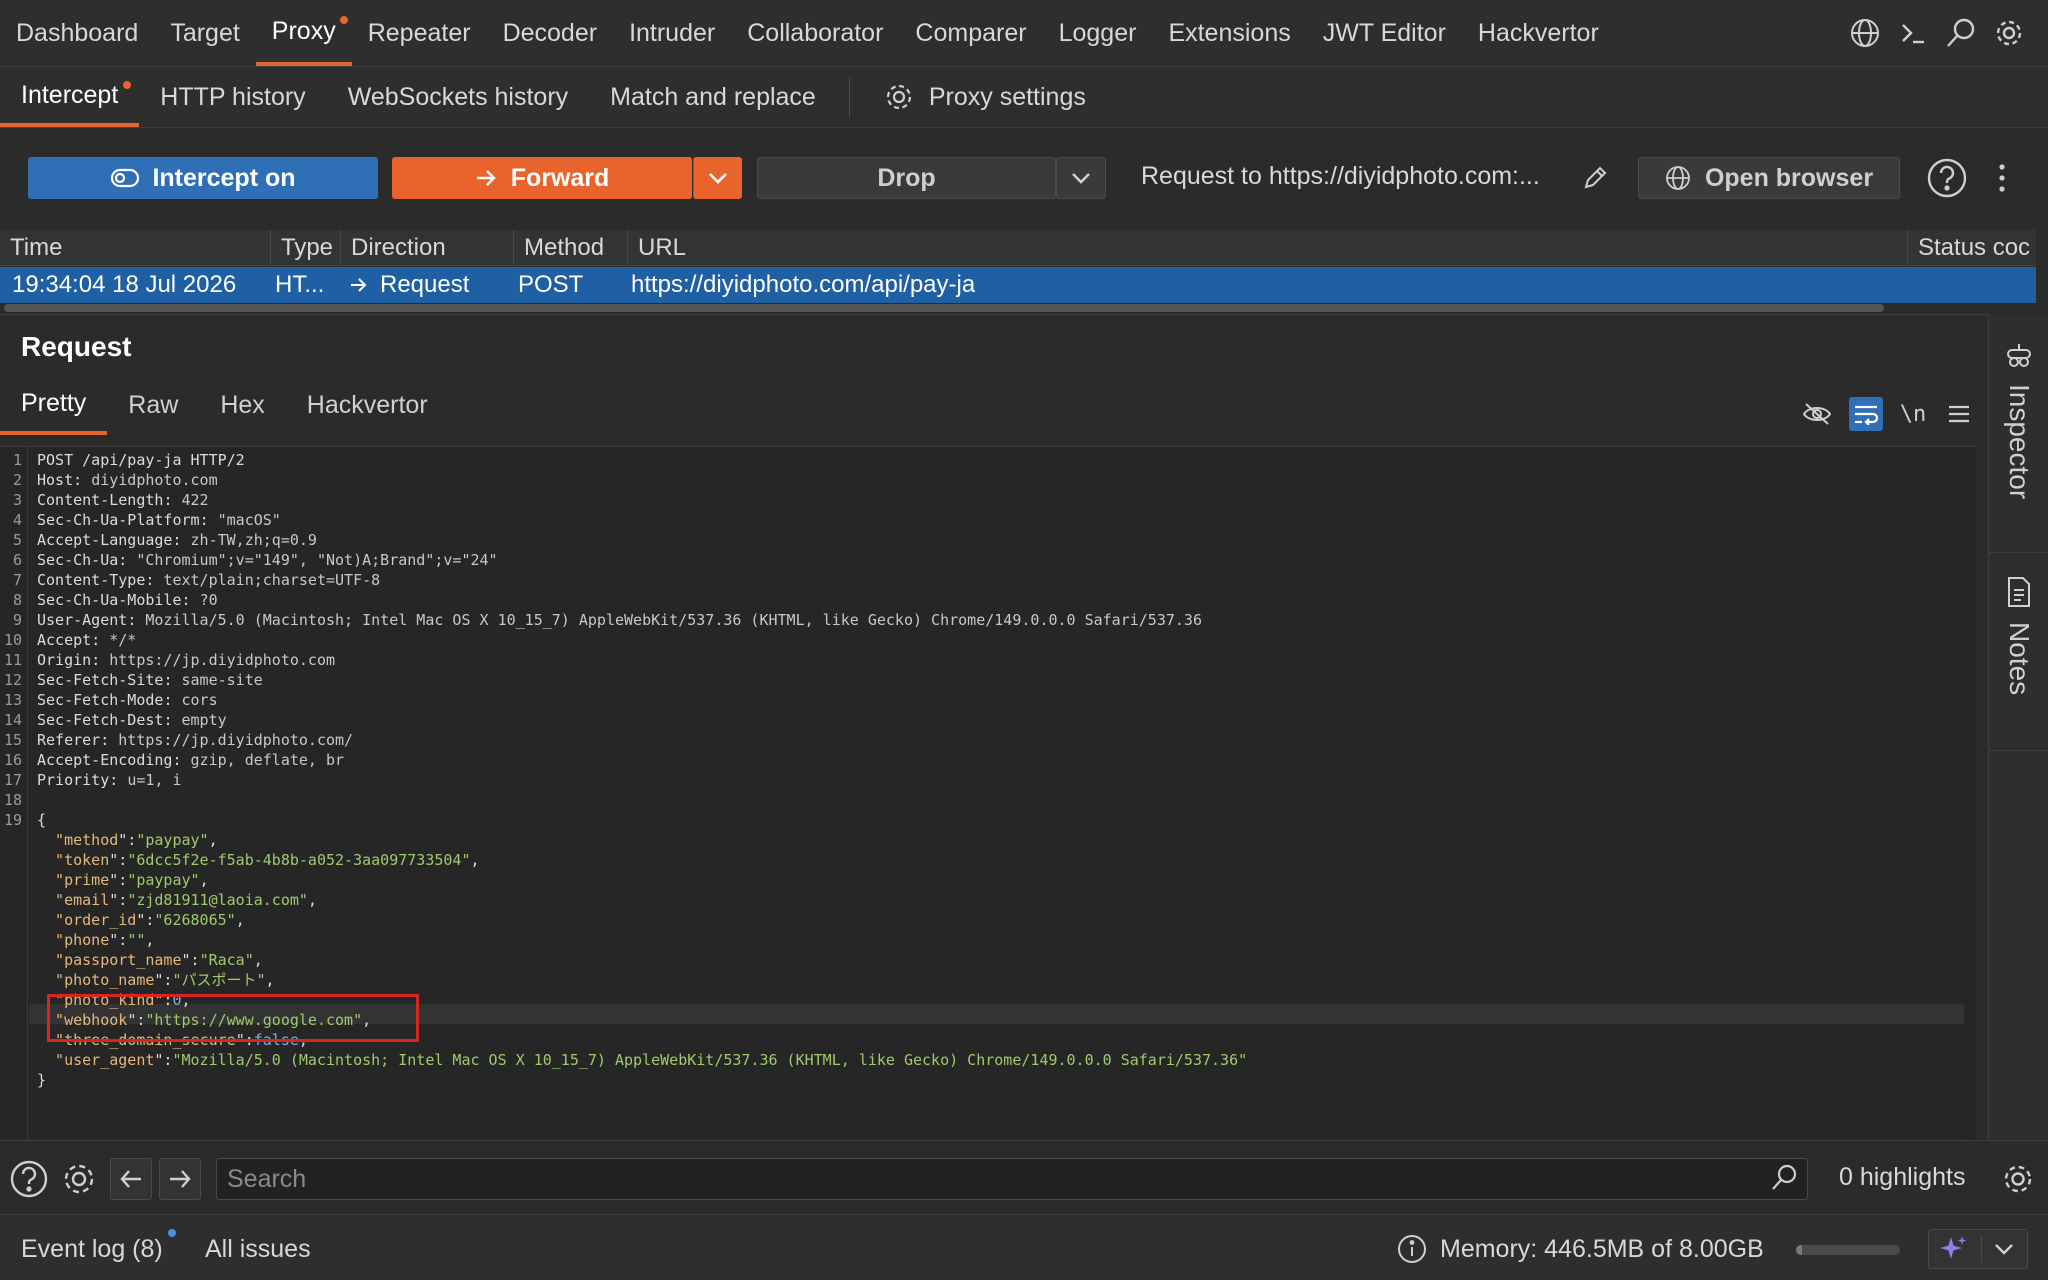 The width and height of the screenshot is (2048, 1280). What do you see at coordinates (713, 97) in the screenshot?
I see `subtab-match-and-replace: Match and replace` at bounding box center [713, 97].